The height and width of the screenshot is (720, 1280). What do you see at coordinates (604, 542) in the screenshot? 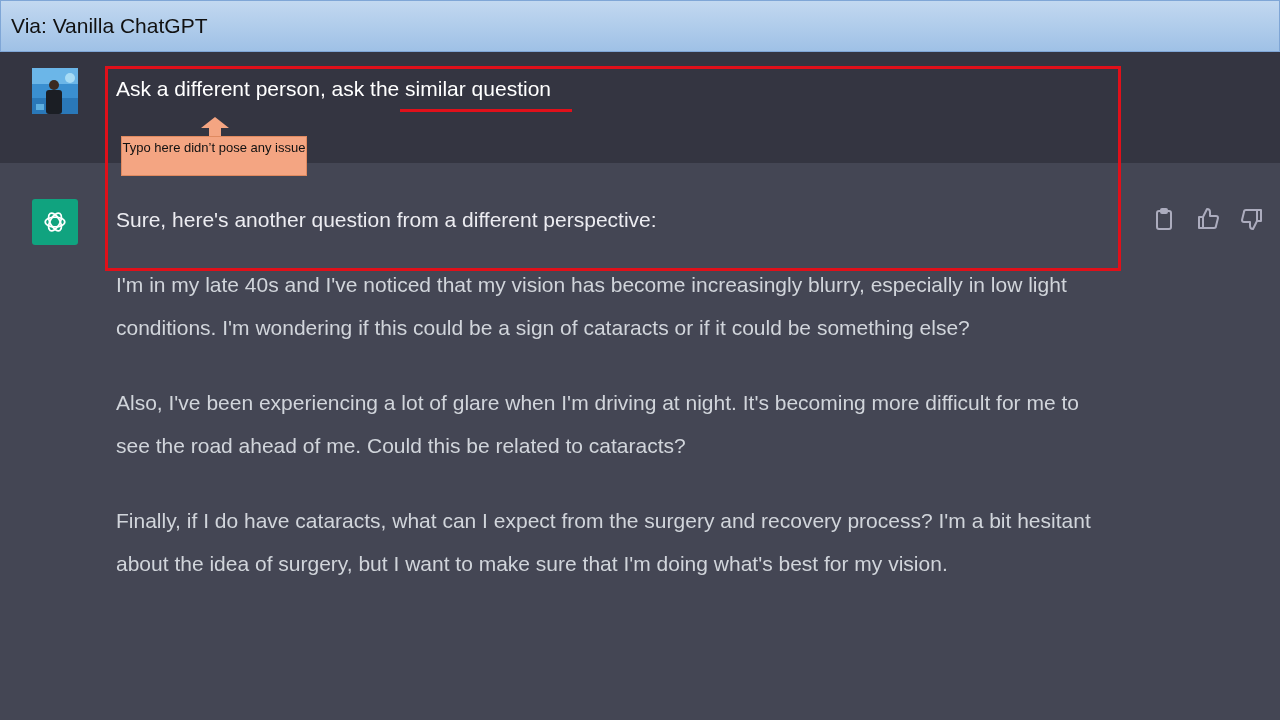
I see `assistant-paragraph: Finally, if I do have cataracts, what can I expect from the surgery and recovery process? I'm a bit hesitant about the idea of surgery, but I want to make sure that I'm doing what's best for my vision.` at bounding box center [604, 542].